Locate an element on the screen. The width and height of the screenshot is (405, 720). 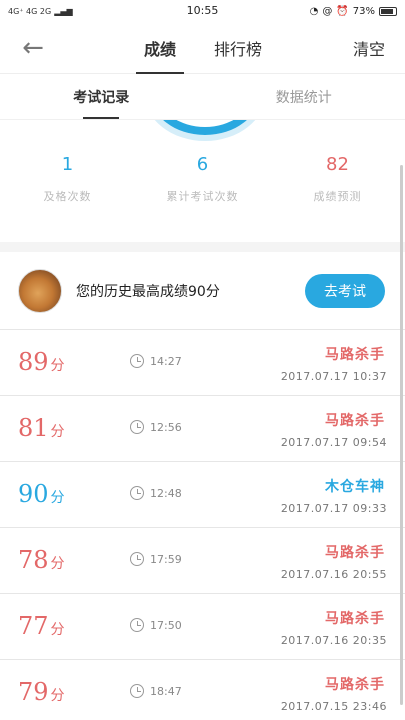
record-date: 2017.07.17 10:37 is located at coordinates (333, 376).